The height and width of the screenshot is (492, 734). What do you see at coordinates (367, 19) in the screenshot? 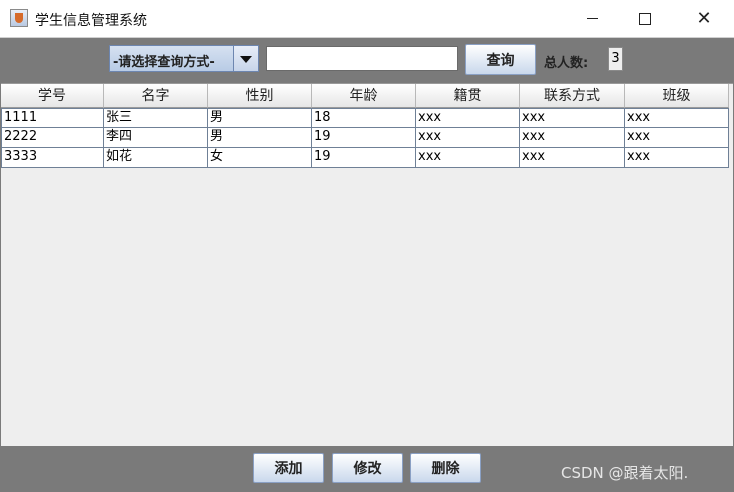
I see `title-bar: 学生信息管理系统 ✕` at bounding box center [367, 19].